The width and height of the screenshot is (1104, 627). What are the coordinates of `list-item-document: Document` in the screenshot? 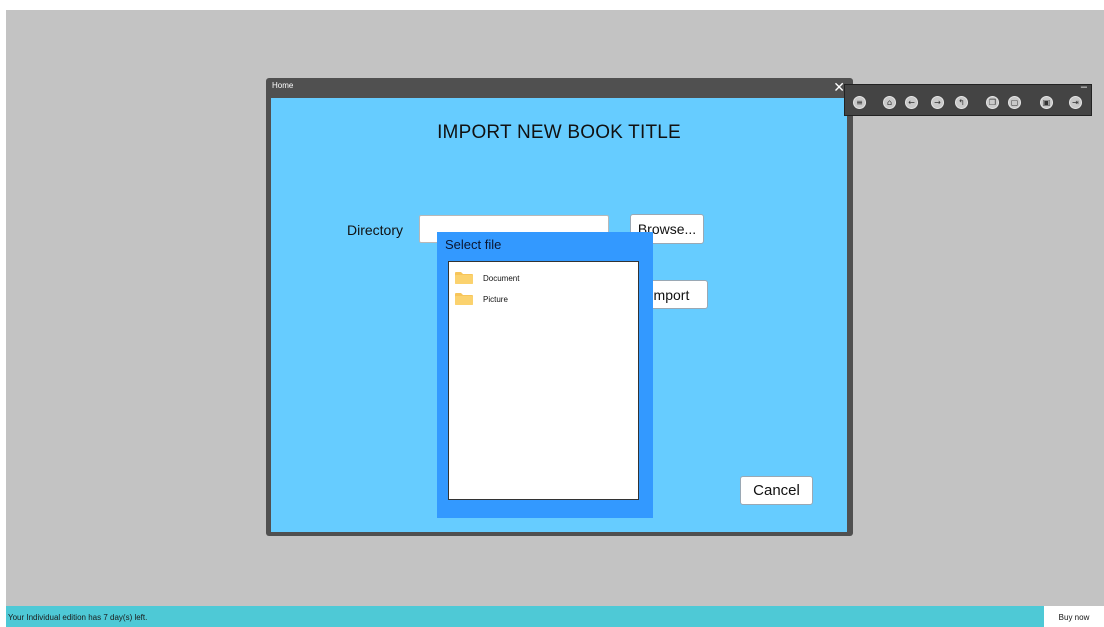 It's located at (487, 278).